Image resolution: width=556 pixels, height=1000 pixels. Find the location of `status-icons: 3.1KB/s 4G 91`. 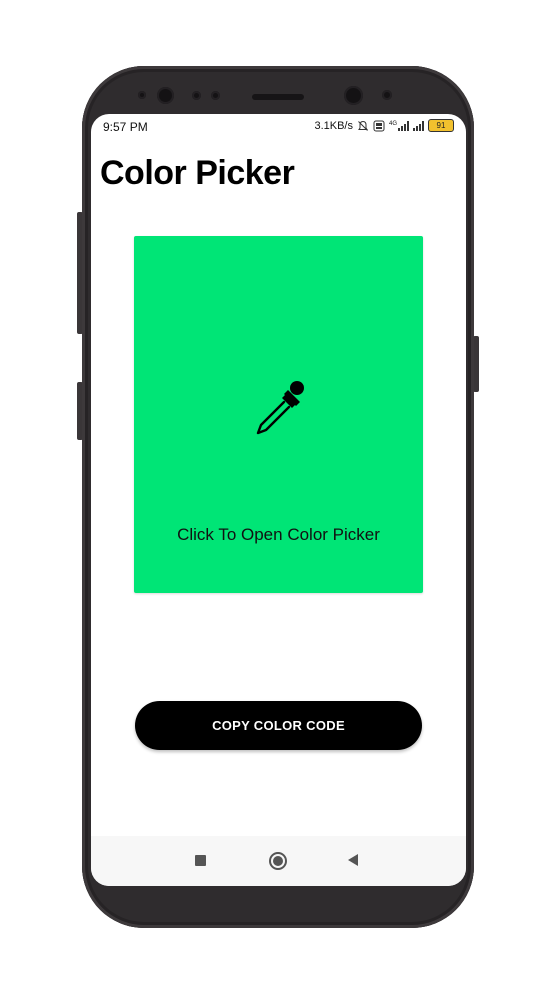

status-icons: 3.1KB/s 4G 91 is located at coordinates (384, 125).